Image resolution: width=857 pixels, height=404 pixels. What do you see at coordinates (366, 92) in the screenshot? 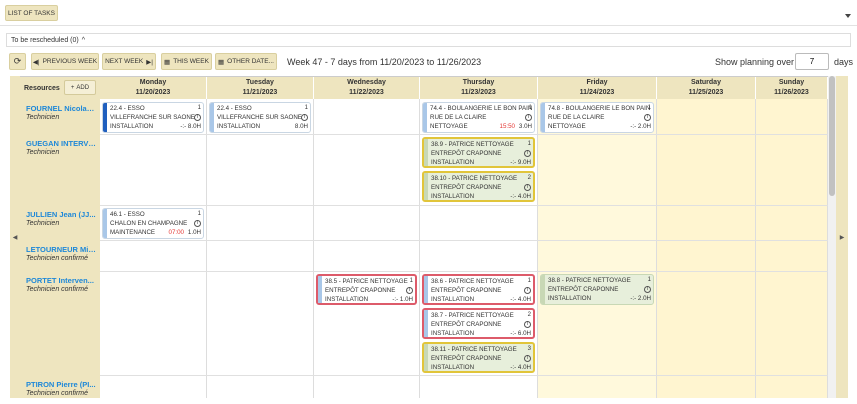
I see `day-date: 11/22/2023` at bounding box center [366, 92].